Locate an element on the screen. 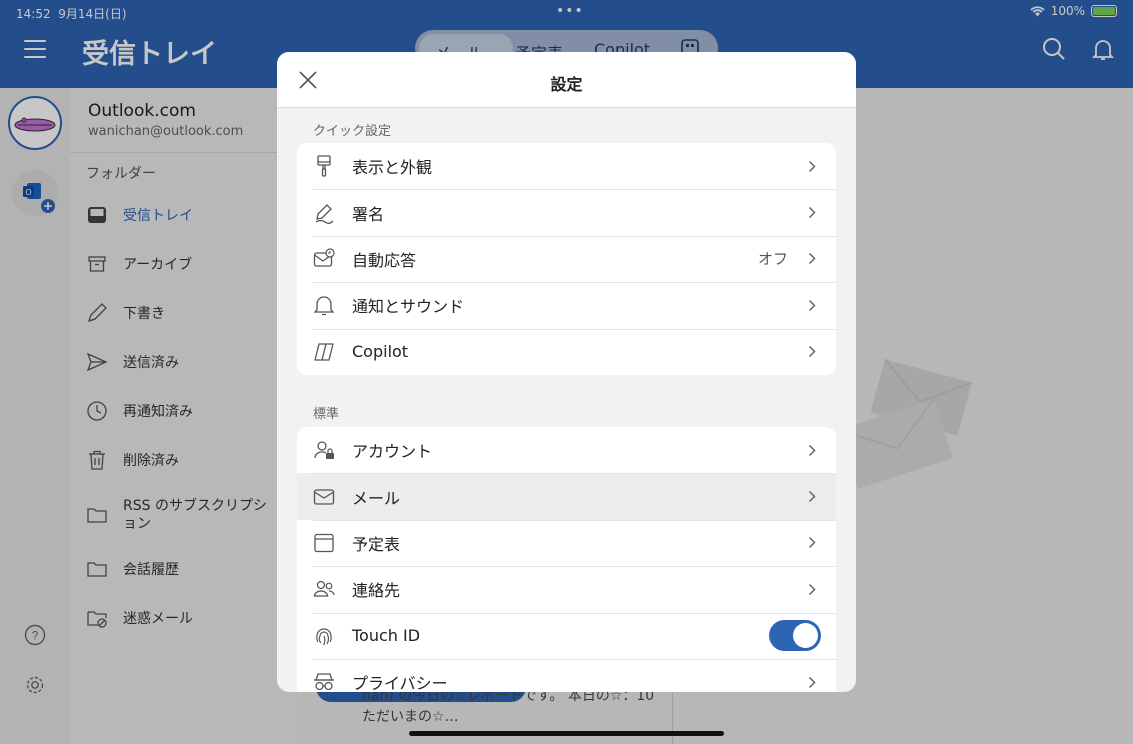 The image size is (1133, 744). auto-reply-status: オフ is located at coordinates (772, 259).